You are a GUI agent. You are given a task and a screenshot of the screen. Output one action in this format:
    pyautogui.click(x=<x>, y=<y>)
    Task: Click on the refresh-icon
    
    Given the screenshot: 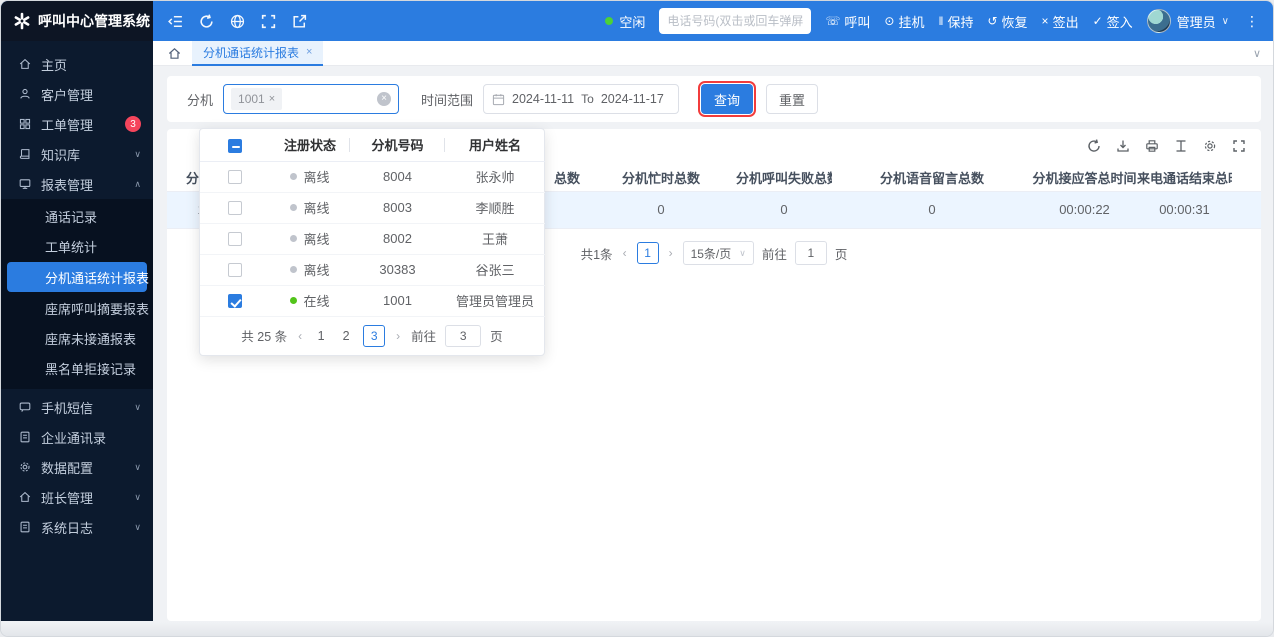 What is the action you would take?
    pyautogui.click(x=206, y=21)
    